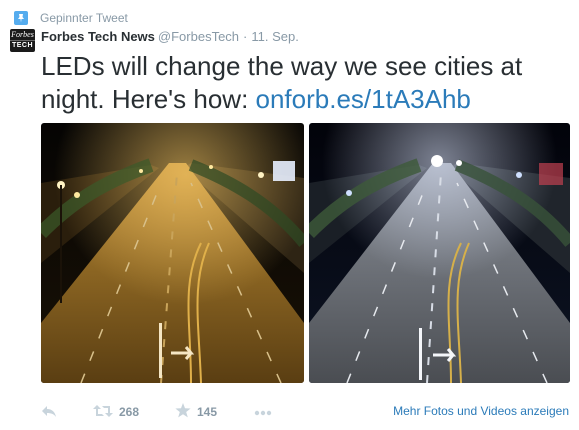 The width and height of the screenshot is (579, 430). Describe the element at coordinates (207, 412) in the screenshot. I see `favorite-count: 145` at that location.